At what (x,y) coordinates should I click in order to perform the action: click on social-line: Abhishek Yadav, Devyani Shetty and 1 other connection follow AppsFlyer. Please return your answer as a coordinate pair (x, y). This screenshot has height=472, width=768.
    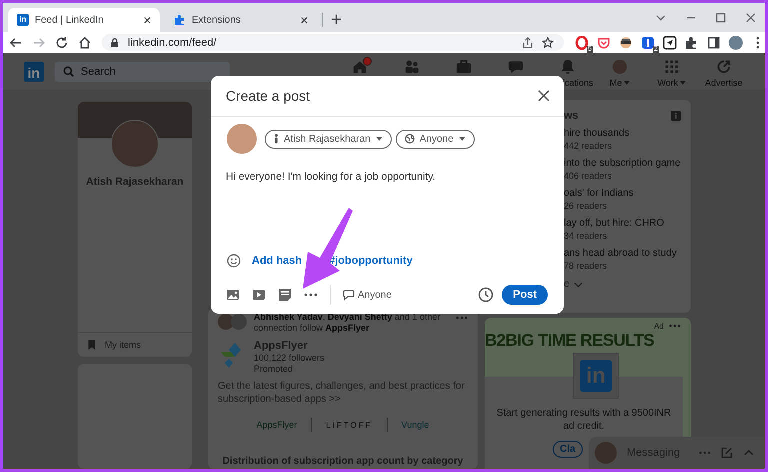
    Looking at the image, I should click on (348, 323).